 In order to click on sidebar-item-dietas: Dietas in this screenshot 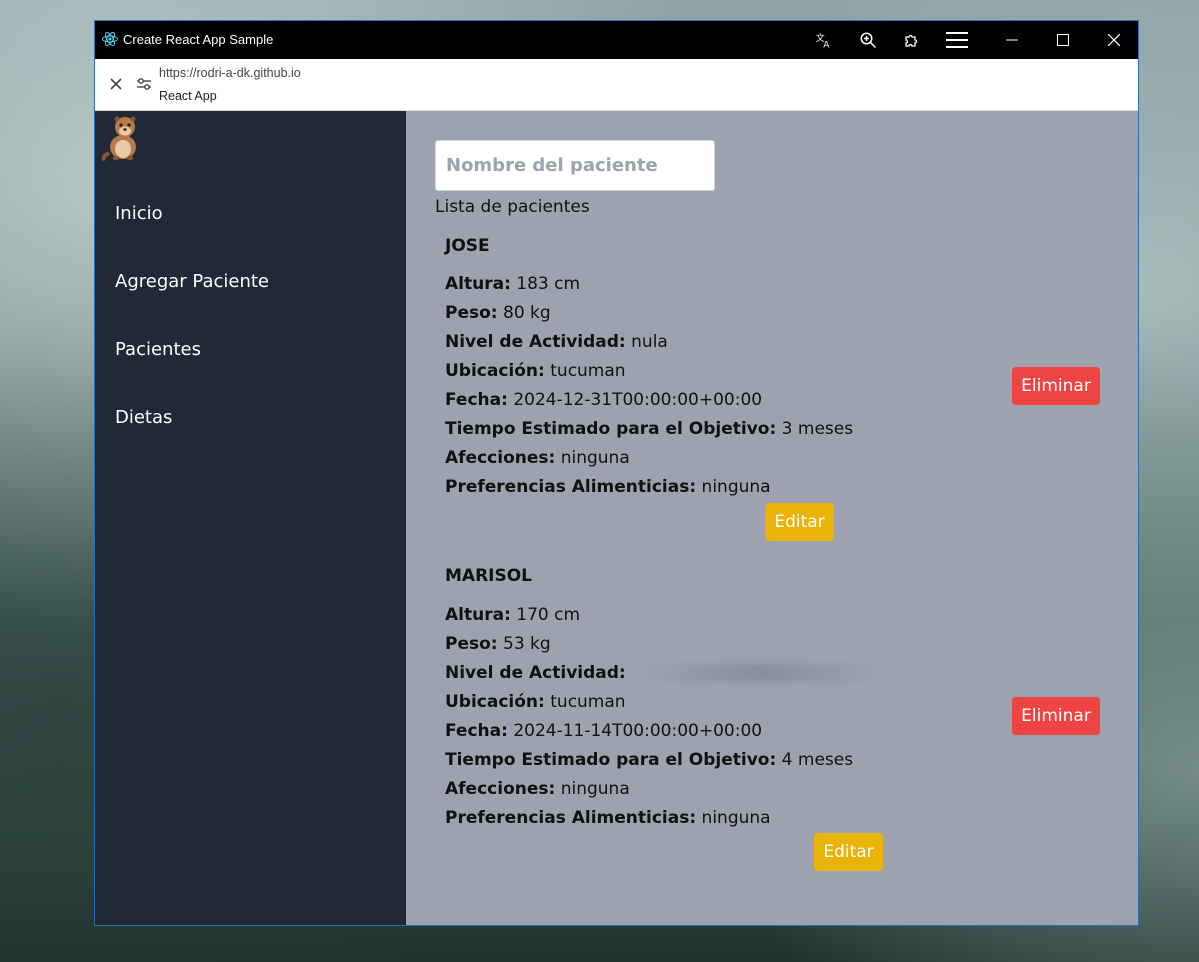, I will do `click(143, 417)`.